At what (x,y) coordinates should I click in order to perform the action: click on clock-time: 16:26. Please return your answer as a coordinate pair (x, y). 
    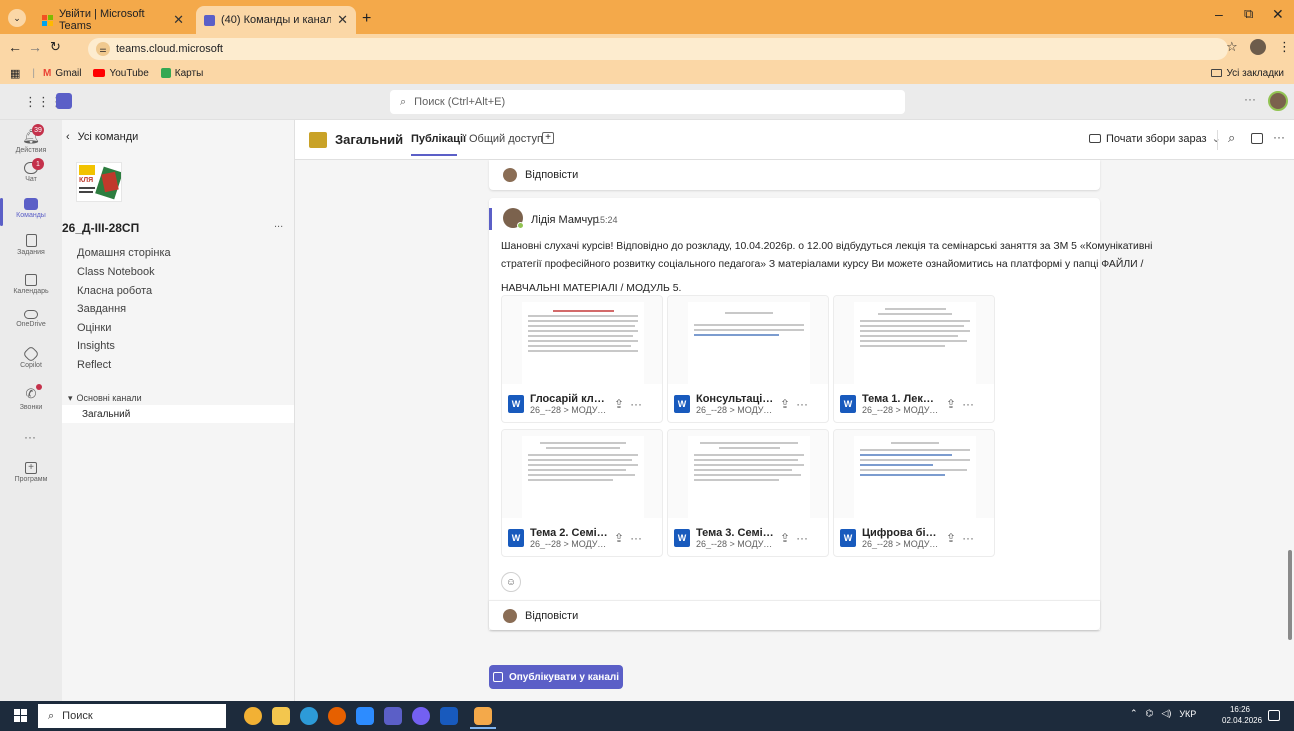
    Looking at the image, I should click on (1240, 709).